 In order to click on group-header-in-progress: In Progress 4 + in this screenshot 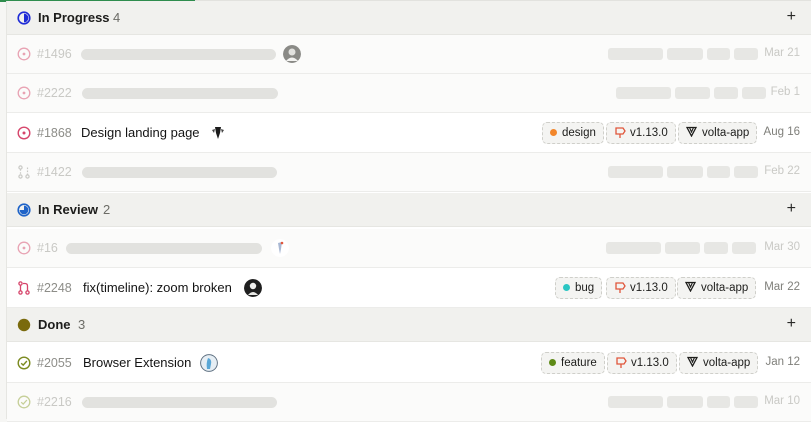, I will do `click(409, 18)`.